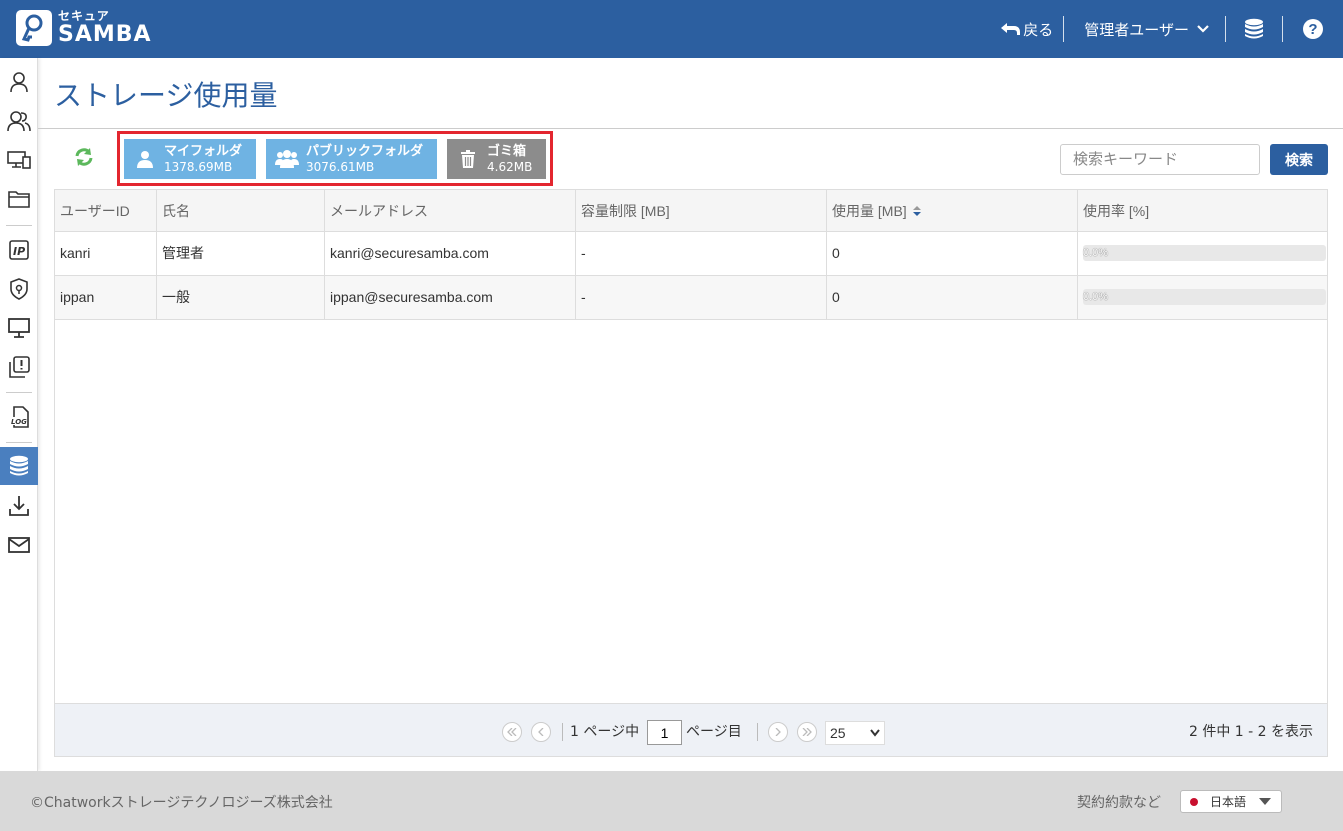 The height and width of the screenshot is (831, 1343). Describe the element at coordinates (106, 253) in the screenshot. I see `cell-user-id: kanri` at that location.